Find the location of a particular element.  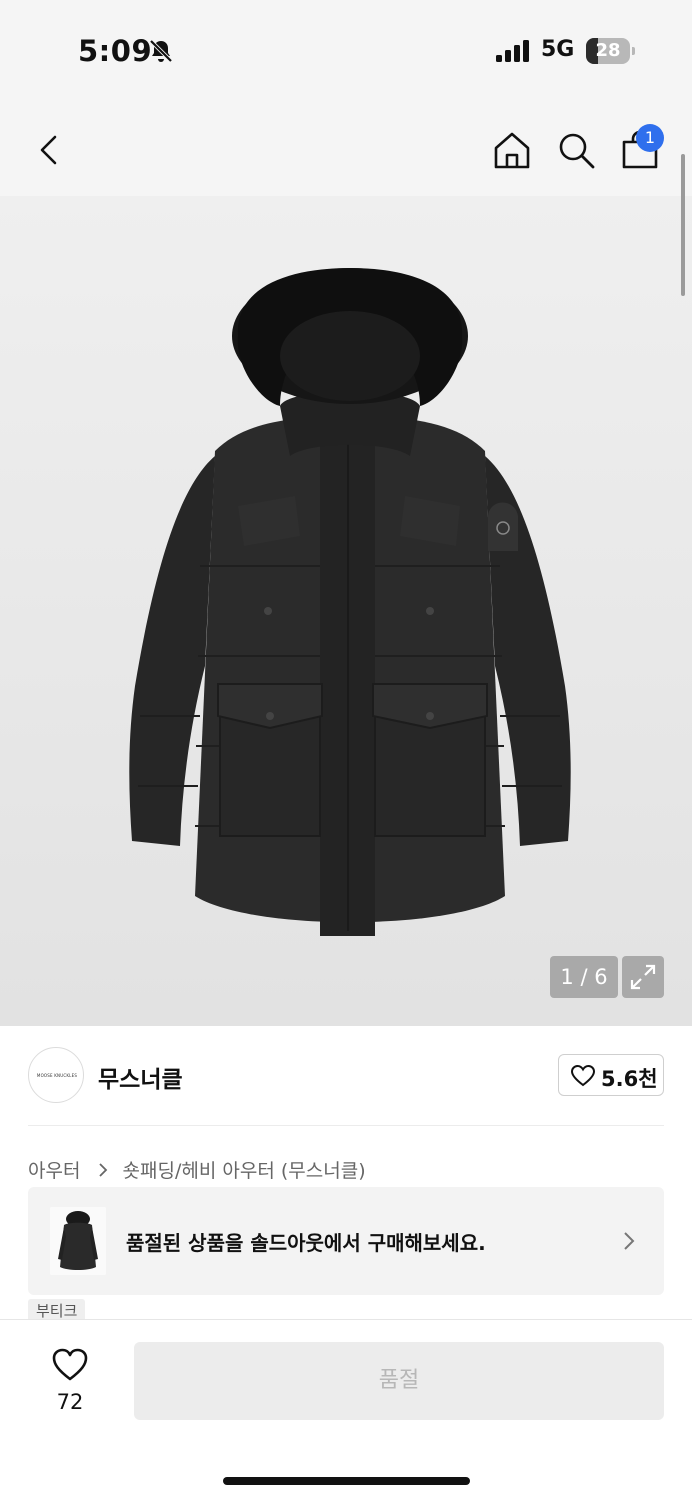

breadcrumb: 아우터 숏패딩/헤비 아우터 (무스너클) is located at coordinates (197, 1170).